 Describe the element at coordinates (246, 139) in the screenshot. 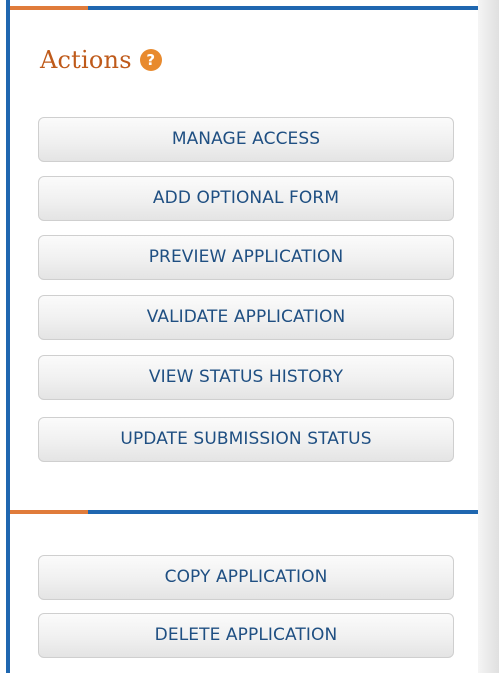

I see `manage-access-button: MANAGE ACCESS` at that location.